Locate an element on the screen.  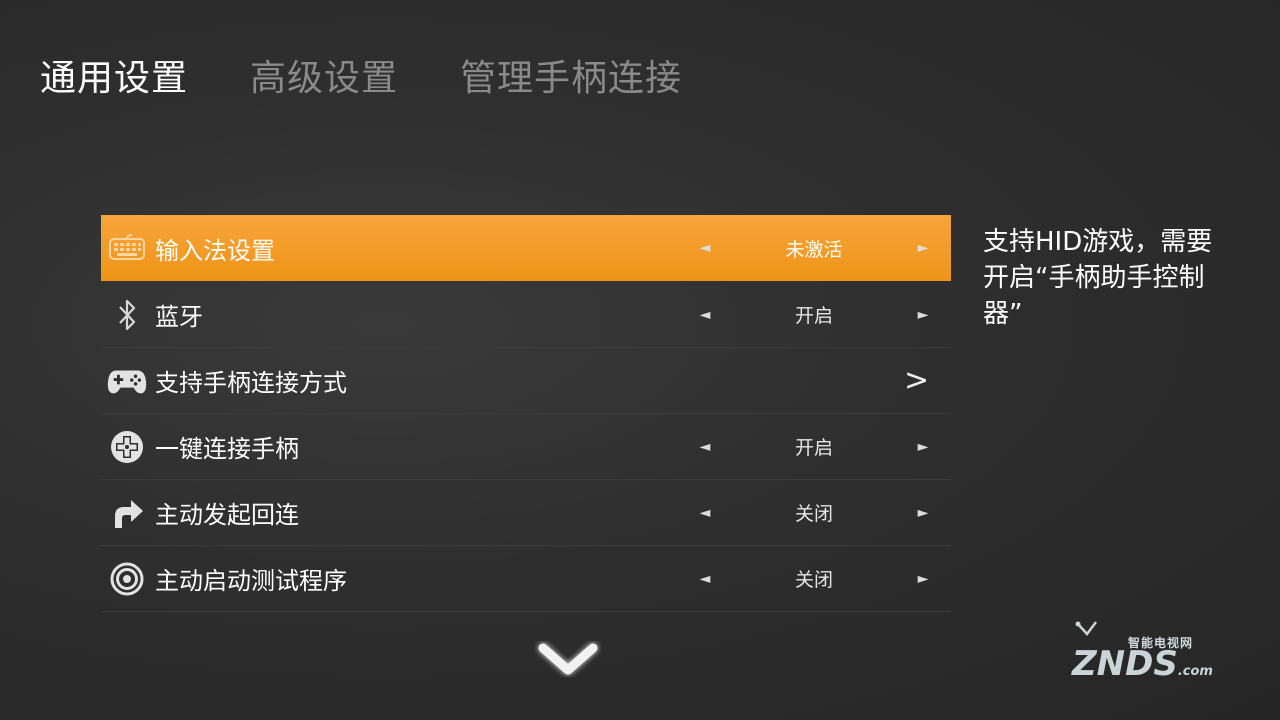
tv-antenna-icon is located at coordinates (1086, 628).